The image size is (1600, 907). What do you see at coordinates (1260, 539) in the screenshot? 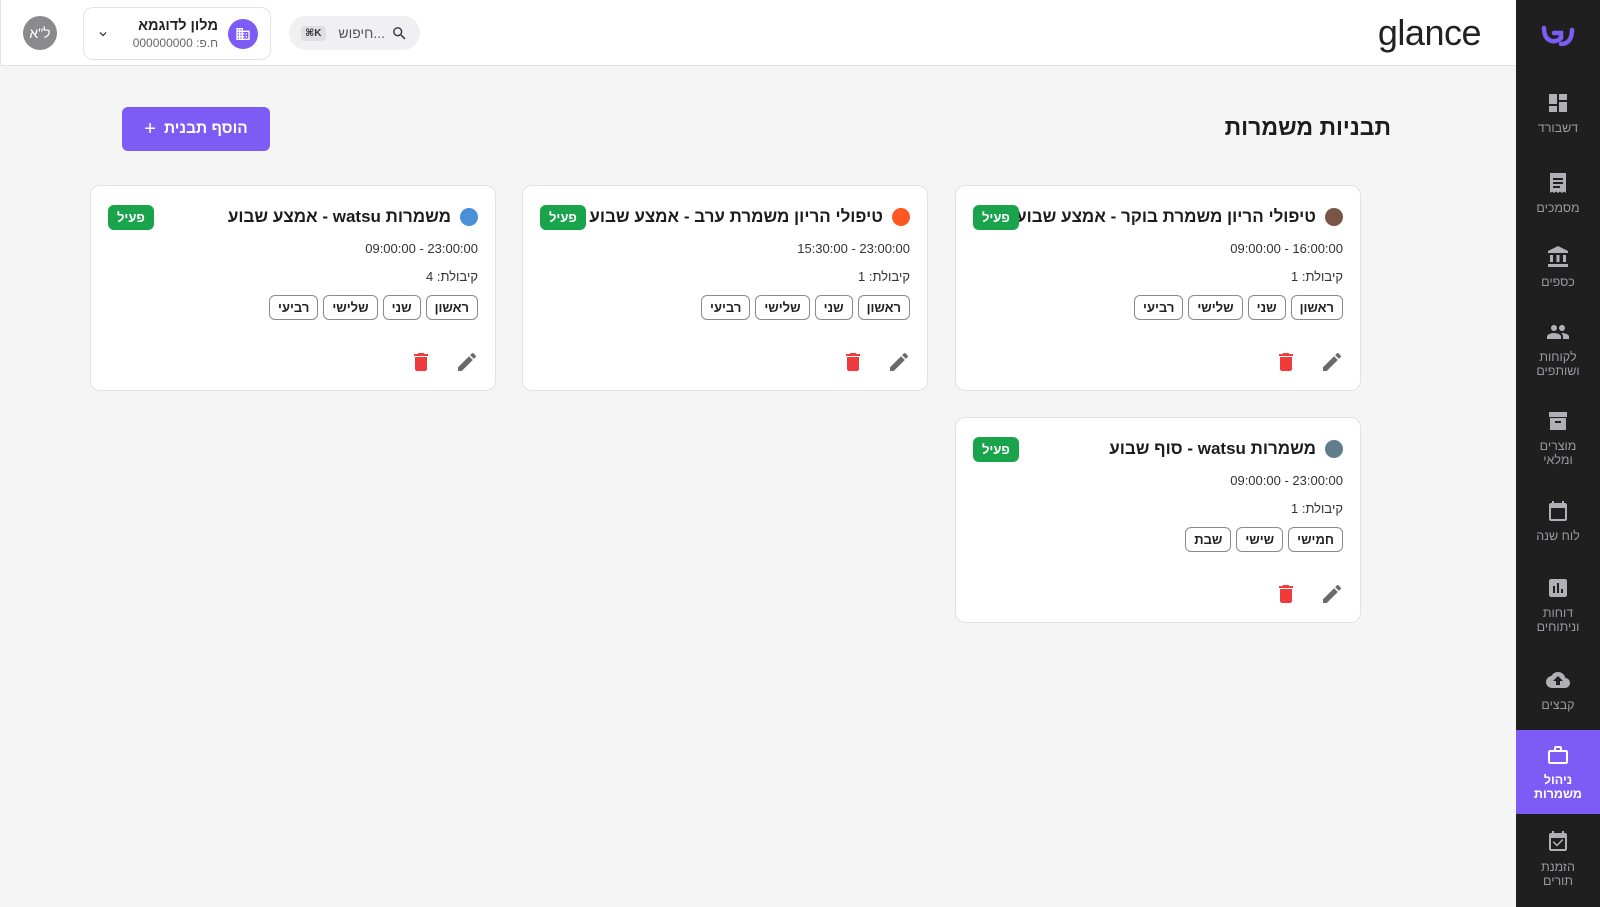
I see `day-chip: שישי` at bounding box center [1260, 539].